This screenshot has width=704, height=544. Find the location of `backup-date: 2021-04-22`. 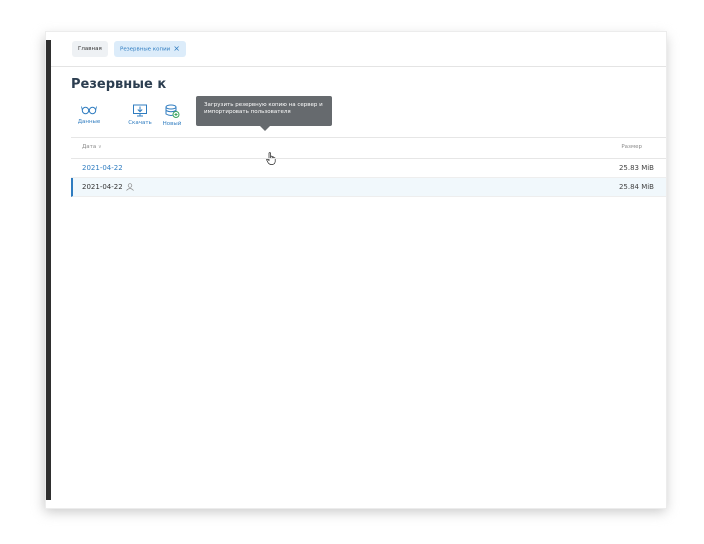

backup-date: 2021-04-22 is located at coordinates (108, 187).